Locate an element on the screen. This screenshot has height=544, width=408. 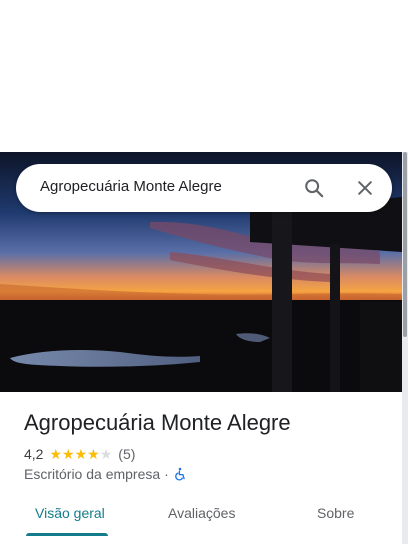
wheelchair-icon is located at coordinates (180, 474).